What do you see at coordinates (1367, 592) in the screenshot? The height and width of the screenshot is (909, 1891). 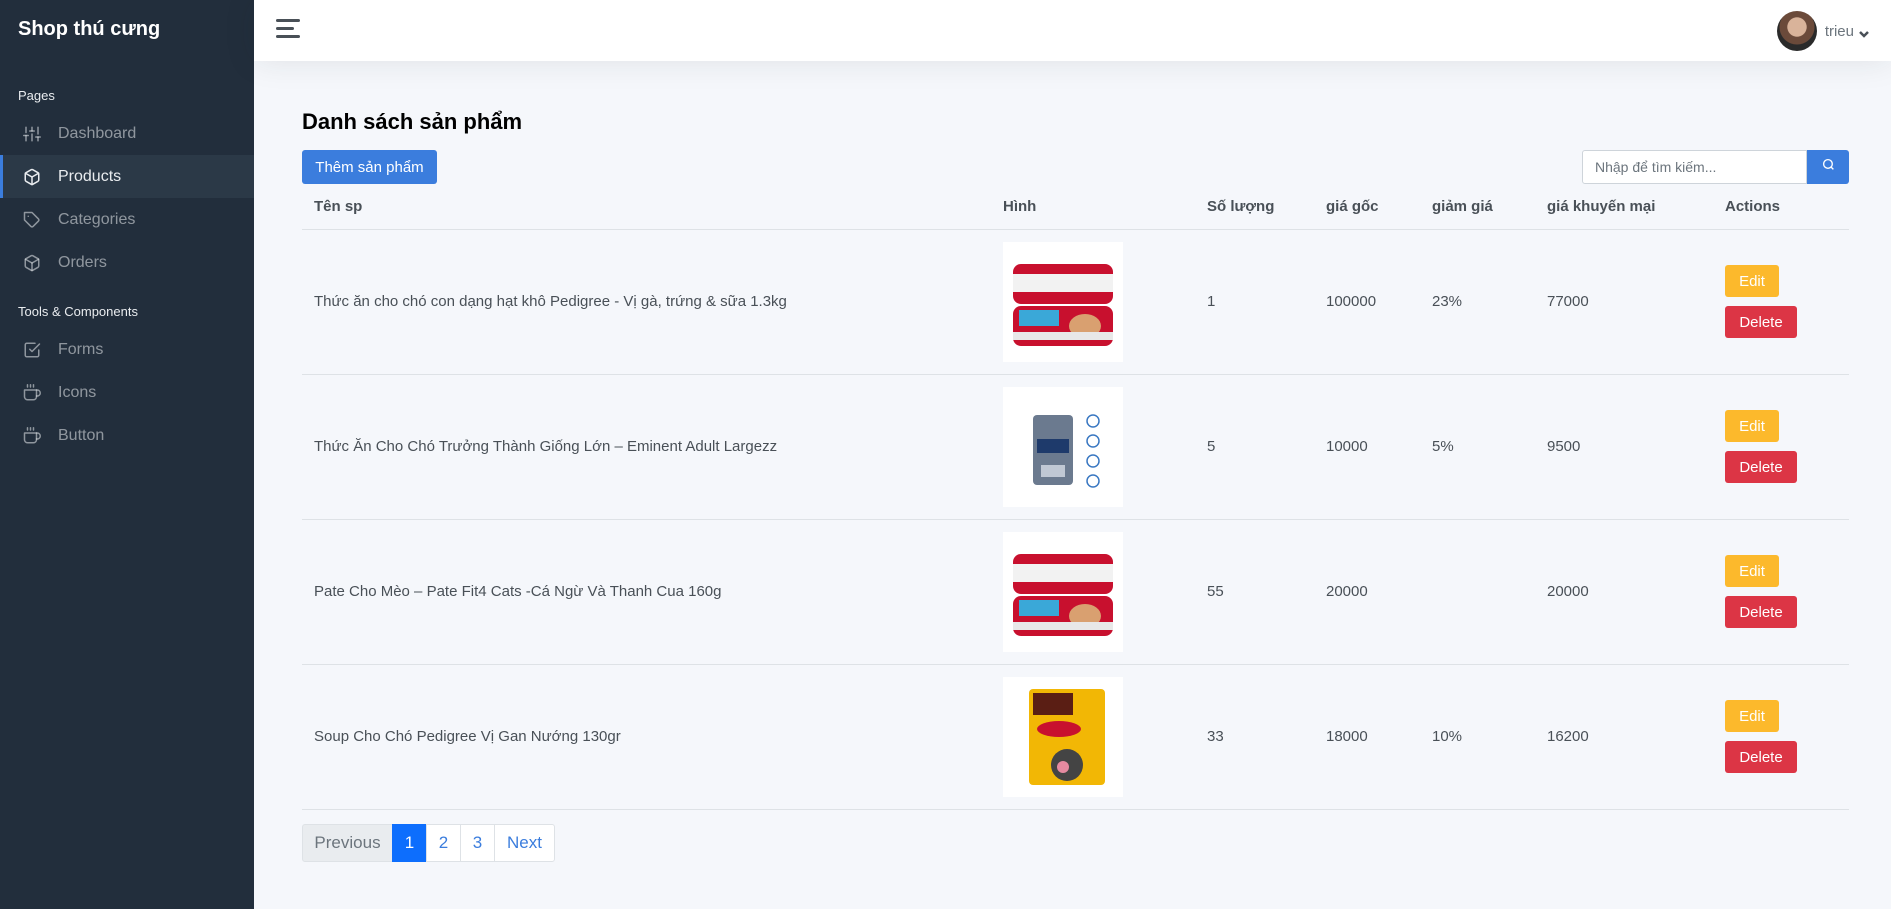 I see `product-price: 20000` at bounding box center [1367, 592].